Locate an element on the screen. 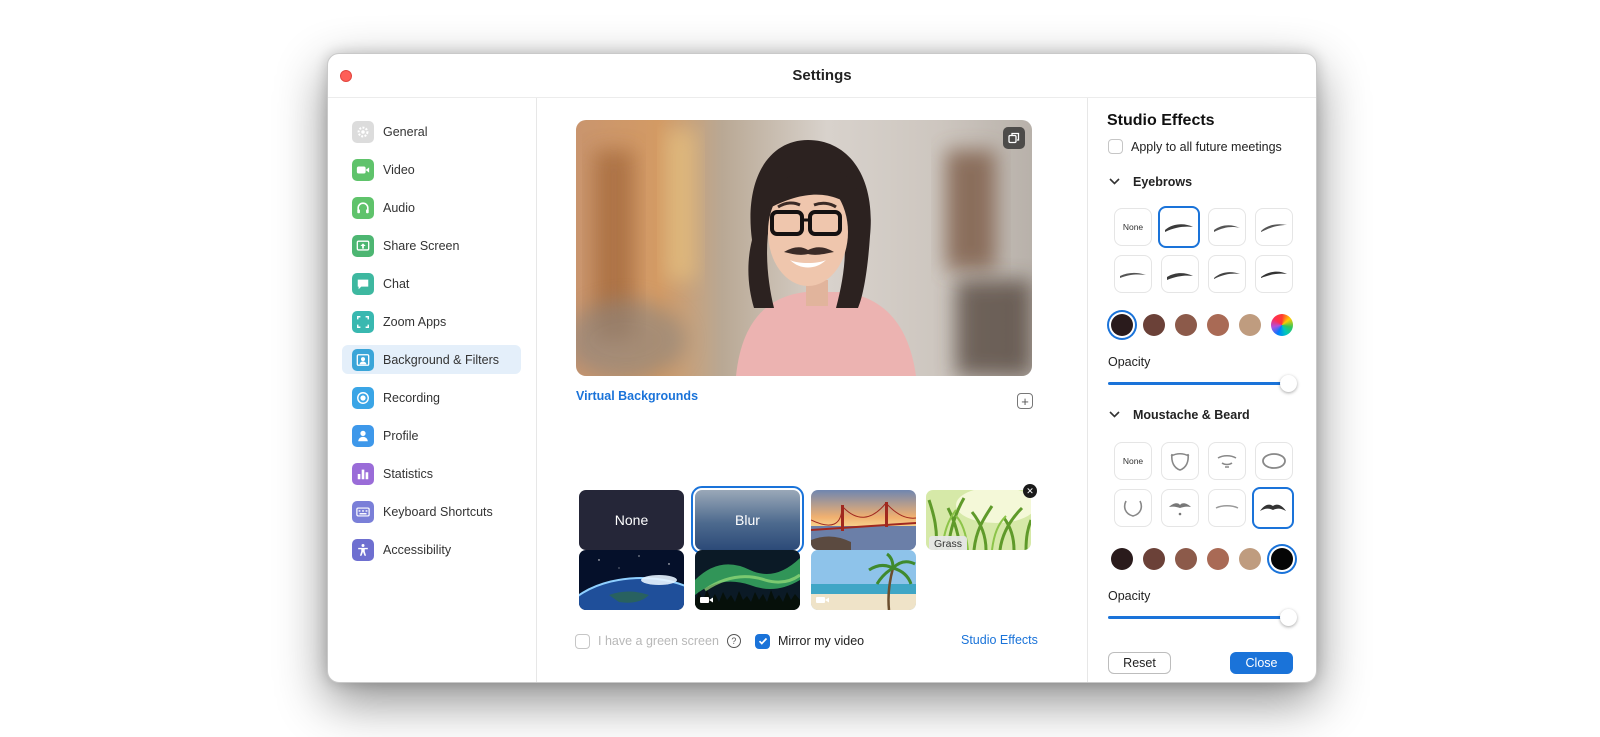 The image size is (1600, 737). mirror-video-option: Mirror my video is located at coordinates (809, 641).